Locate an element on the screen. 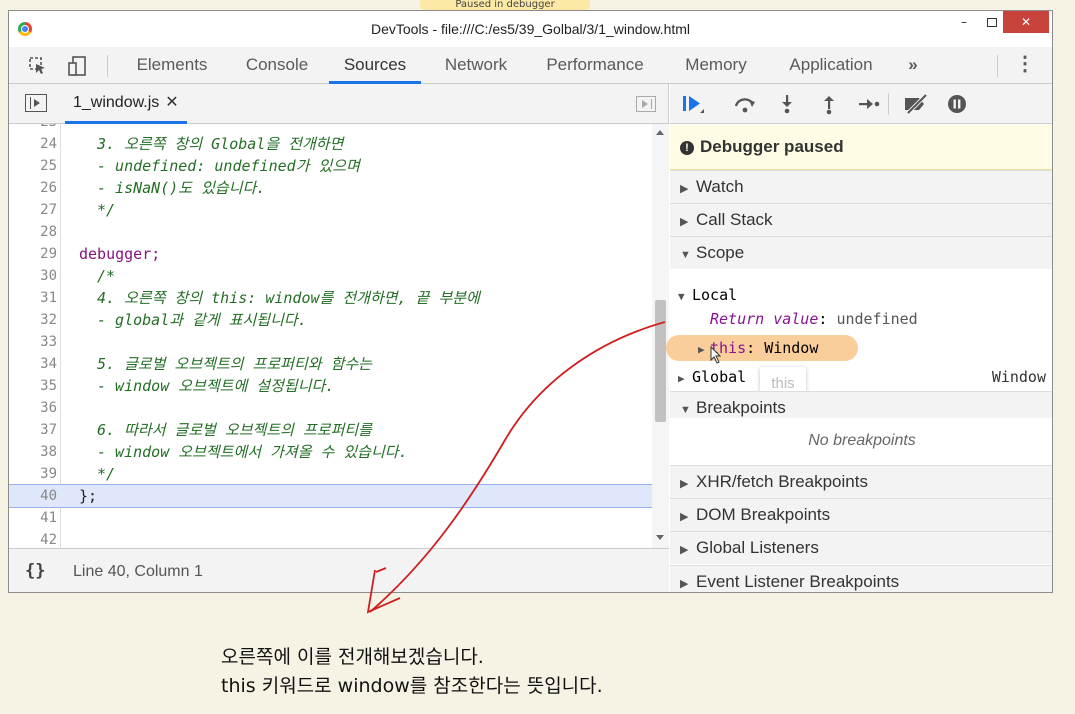 The width and height of the screenshot is (1075, 714). close-window-button: ✕ is located at coordinates (1026, 22).